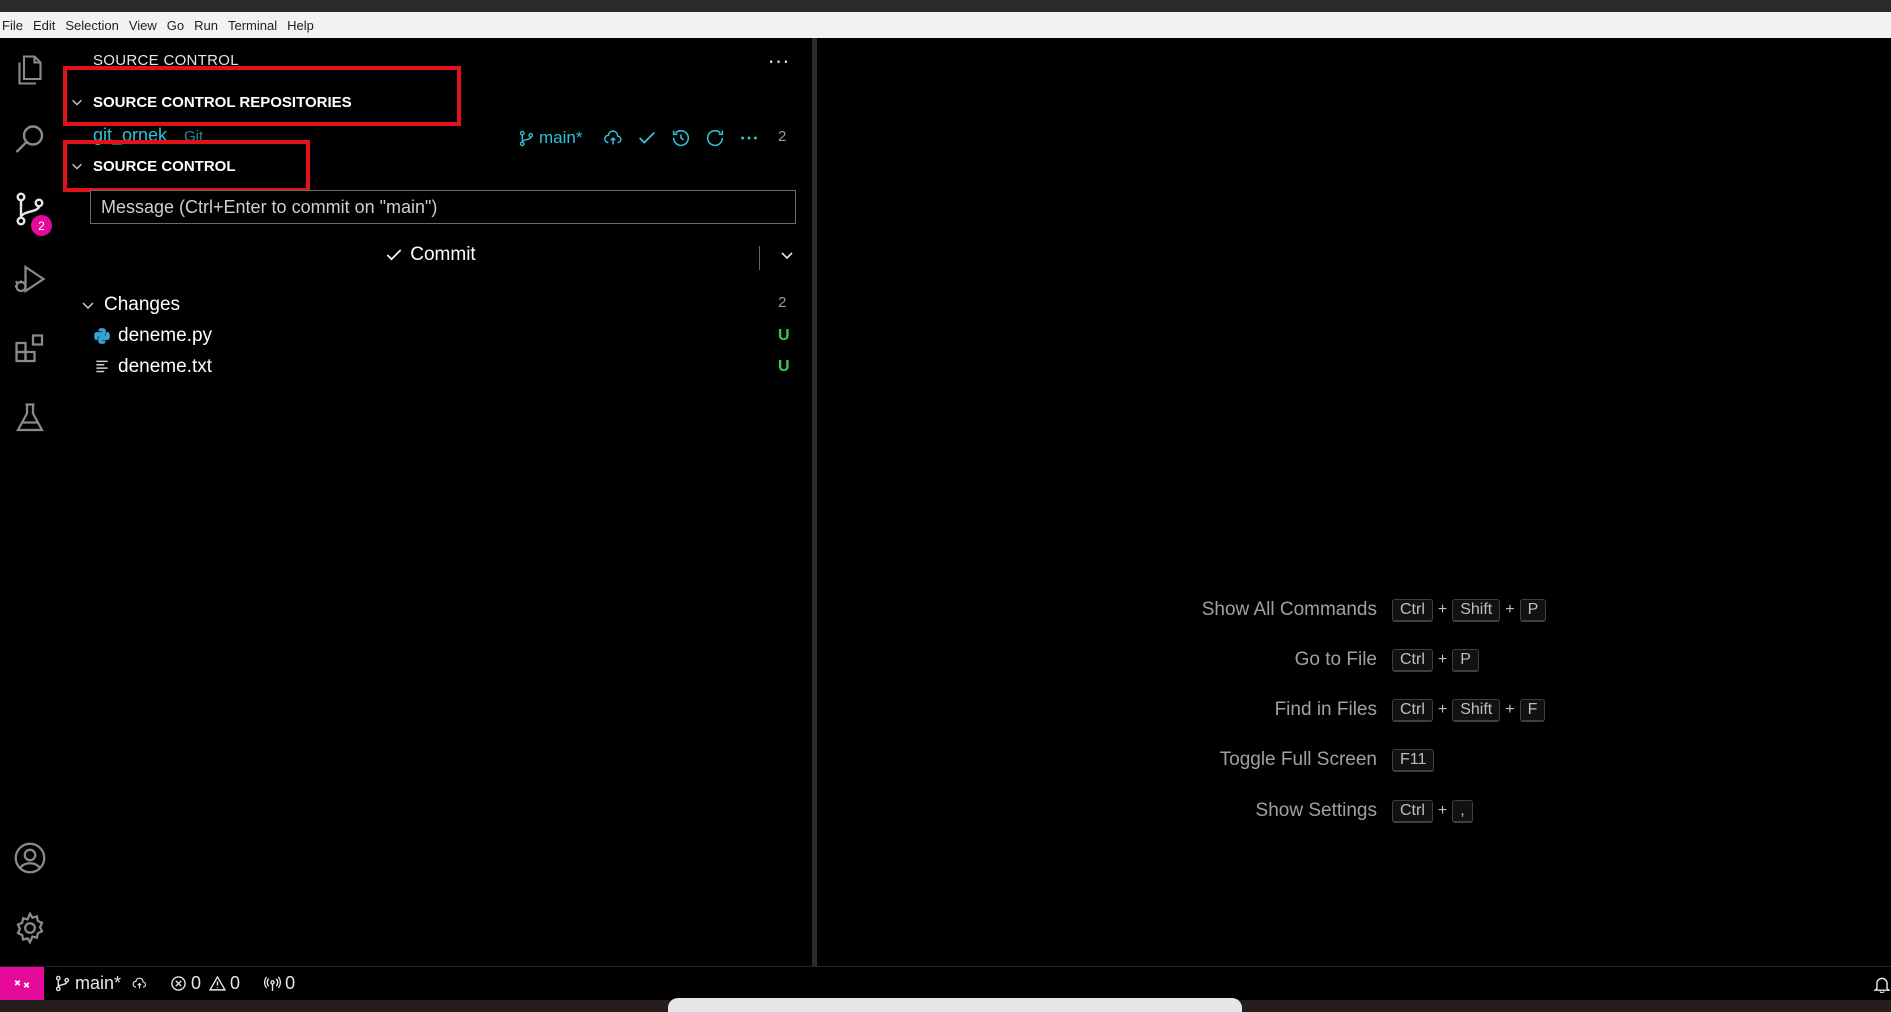 The height and width of the screenshot is (1012, 1891). I want to click on search-icon, so click(29, 139).